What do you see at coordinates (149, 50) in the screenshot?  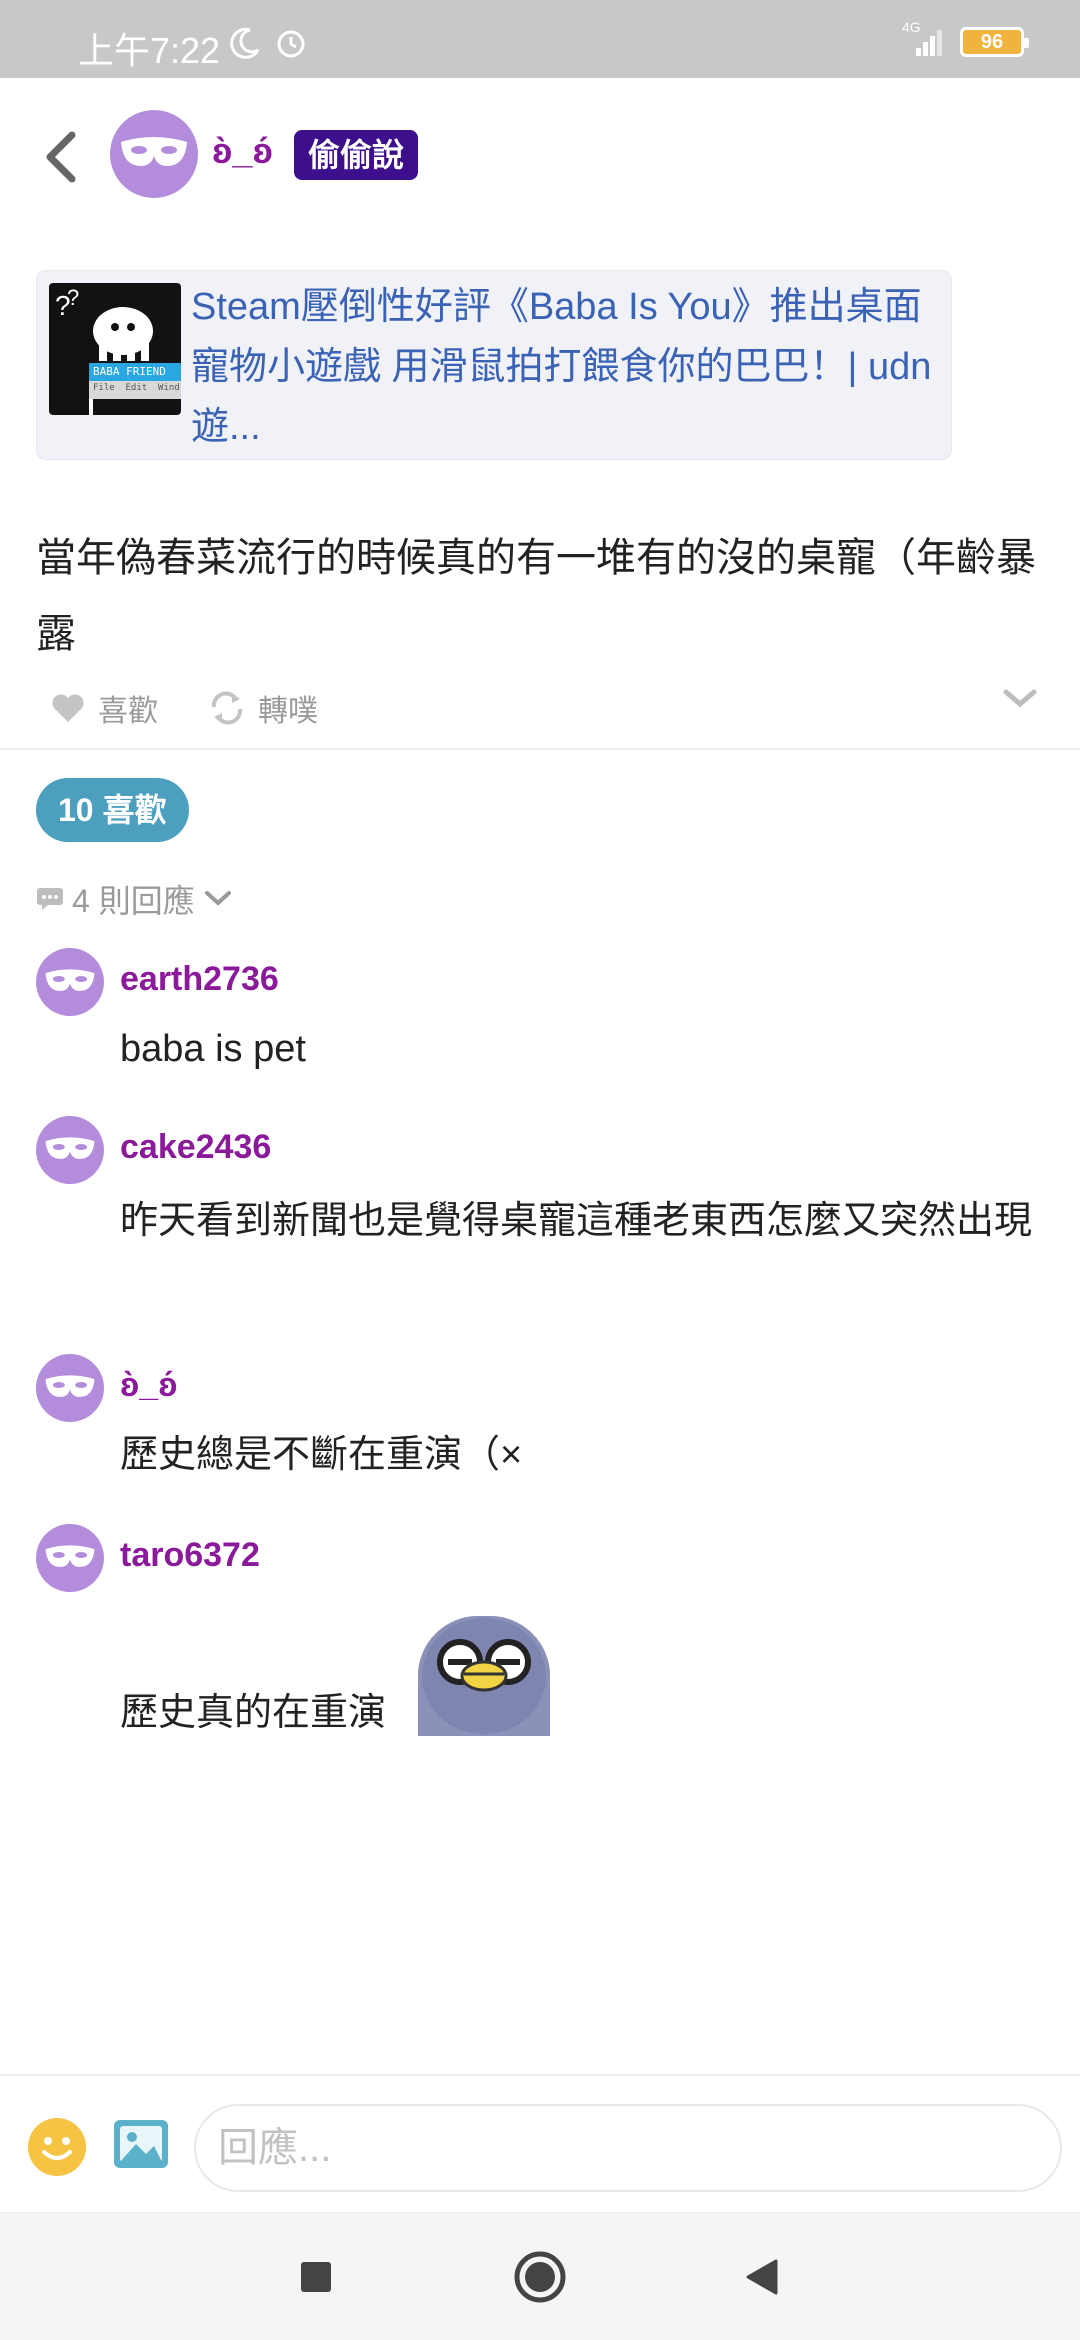 I see `status-time: 上午7:22` at bounding box center [149, 50].